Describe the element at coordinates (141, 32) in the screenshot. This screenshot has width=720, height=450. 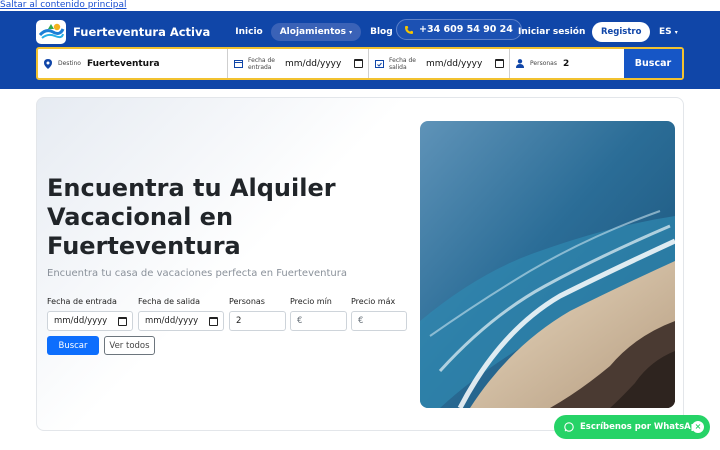
I see `brand-name: Fuerteventura Activa` at that location.